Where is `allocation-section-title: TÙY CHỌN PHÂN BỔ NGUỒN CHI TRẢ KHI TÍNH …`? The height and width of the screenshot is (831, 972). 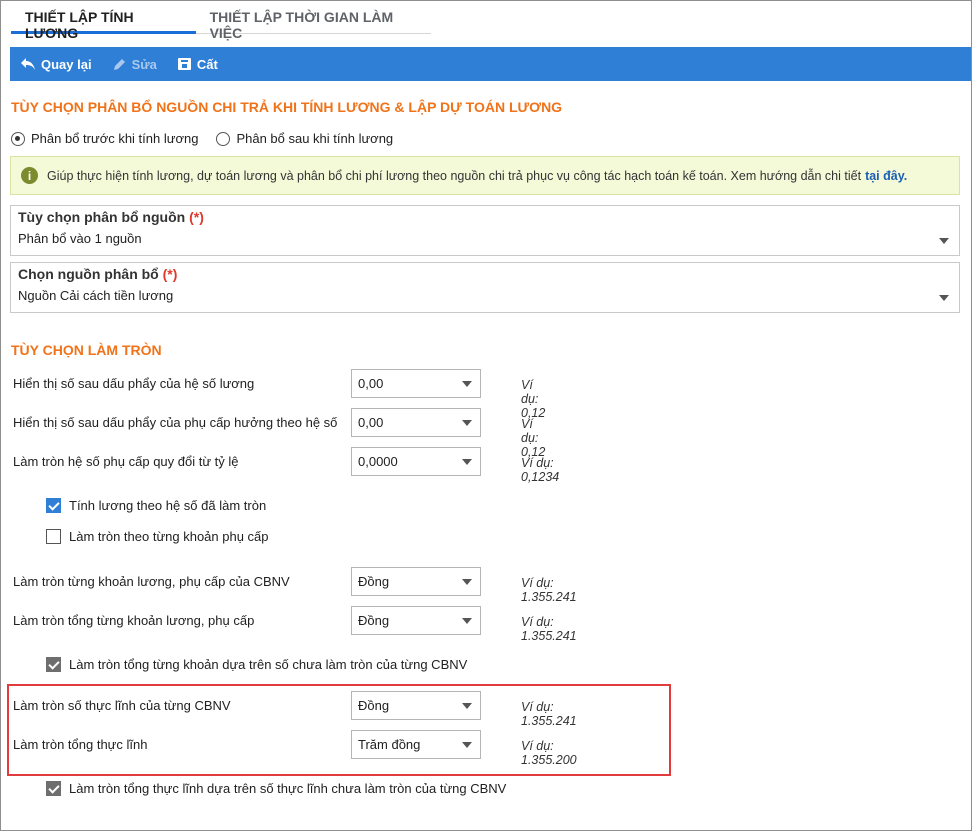
allocation-section-title: TÙY CHỌN PHÂN BỔ NGUỒN CHI TRẢ KHI TÍNH … is located at coordinates (287, 107).